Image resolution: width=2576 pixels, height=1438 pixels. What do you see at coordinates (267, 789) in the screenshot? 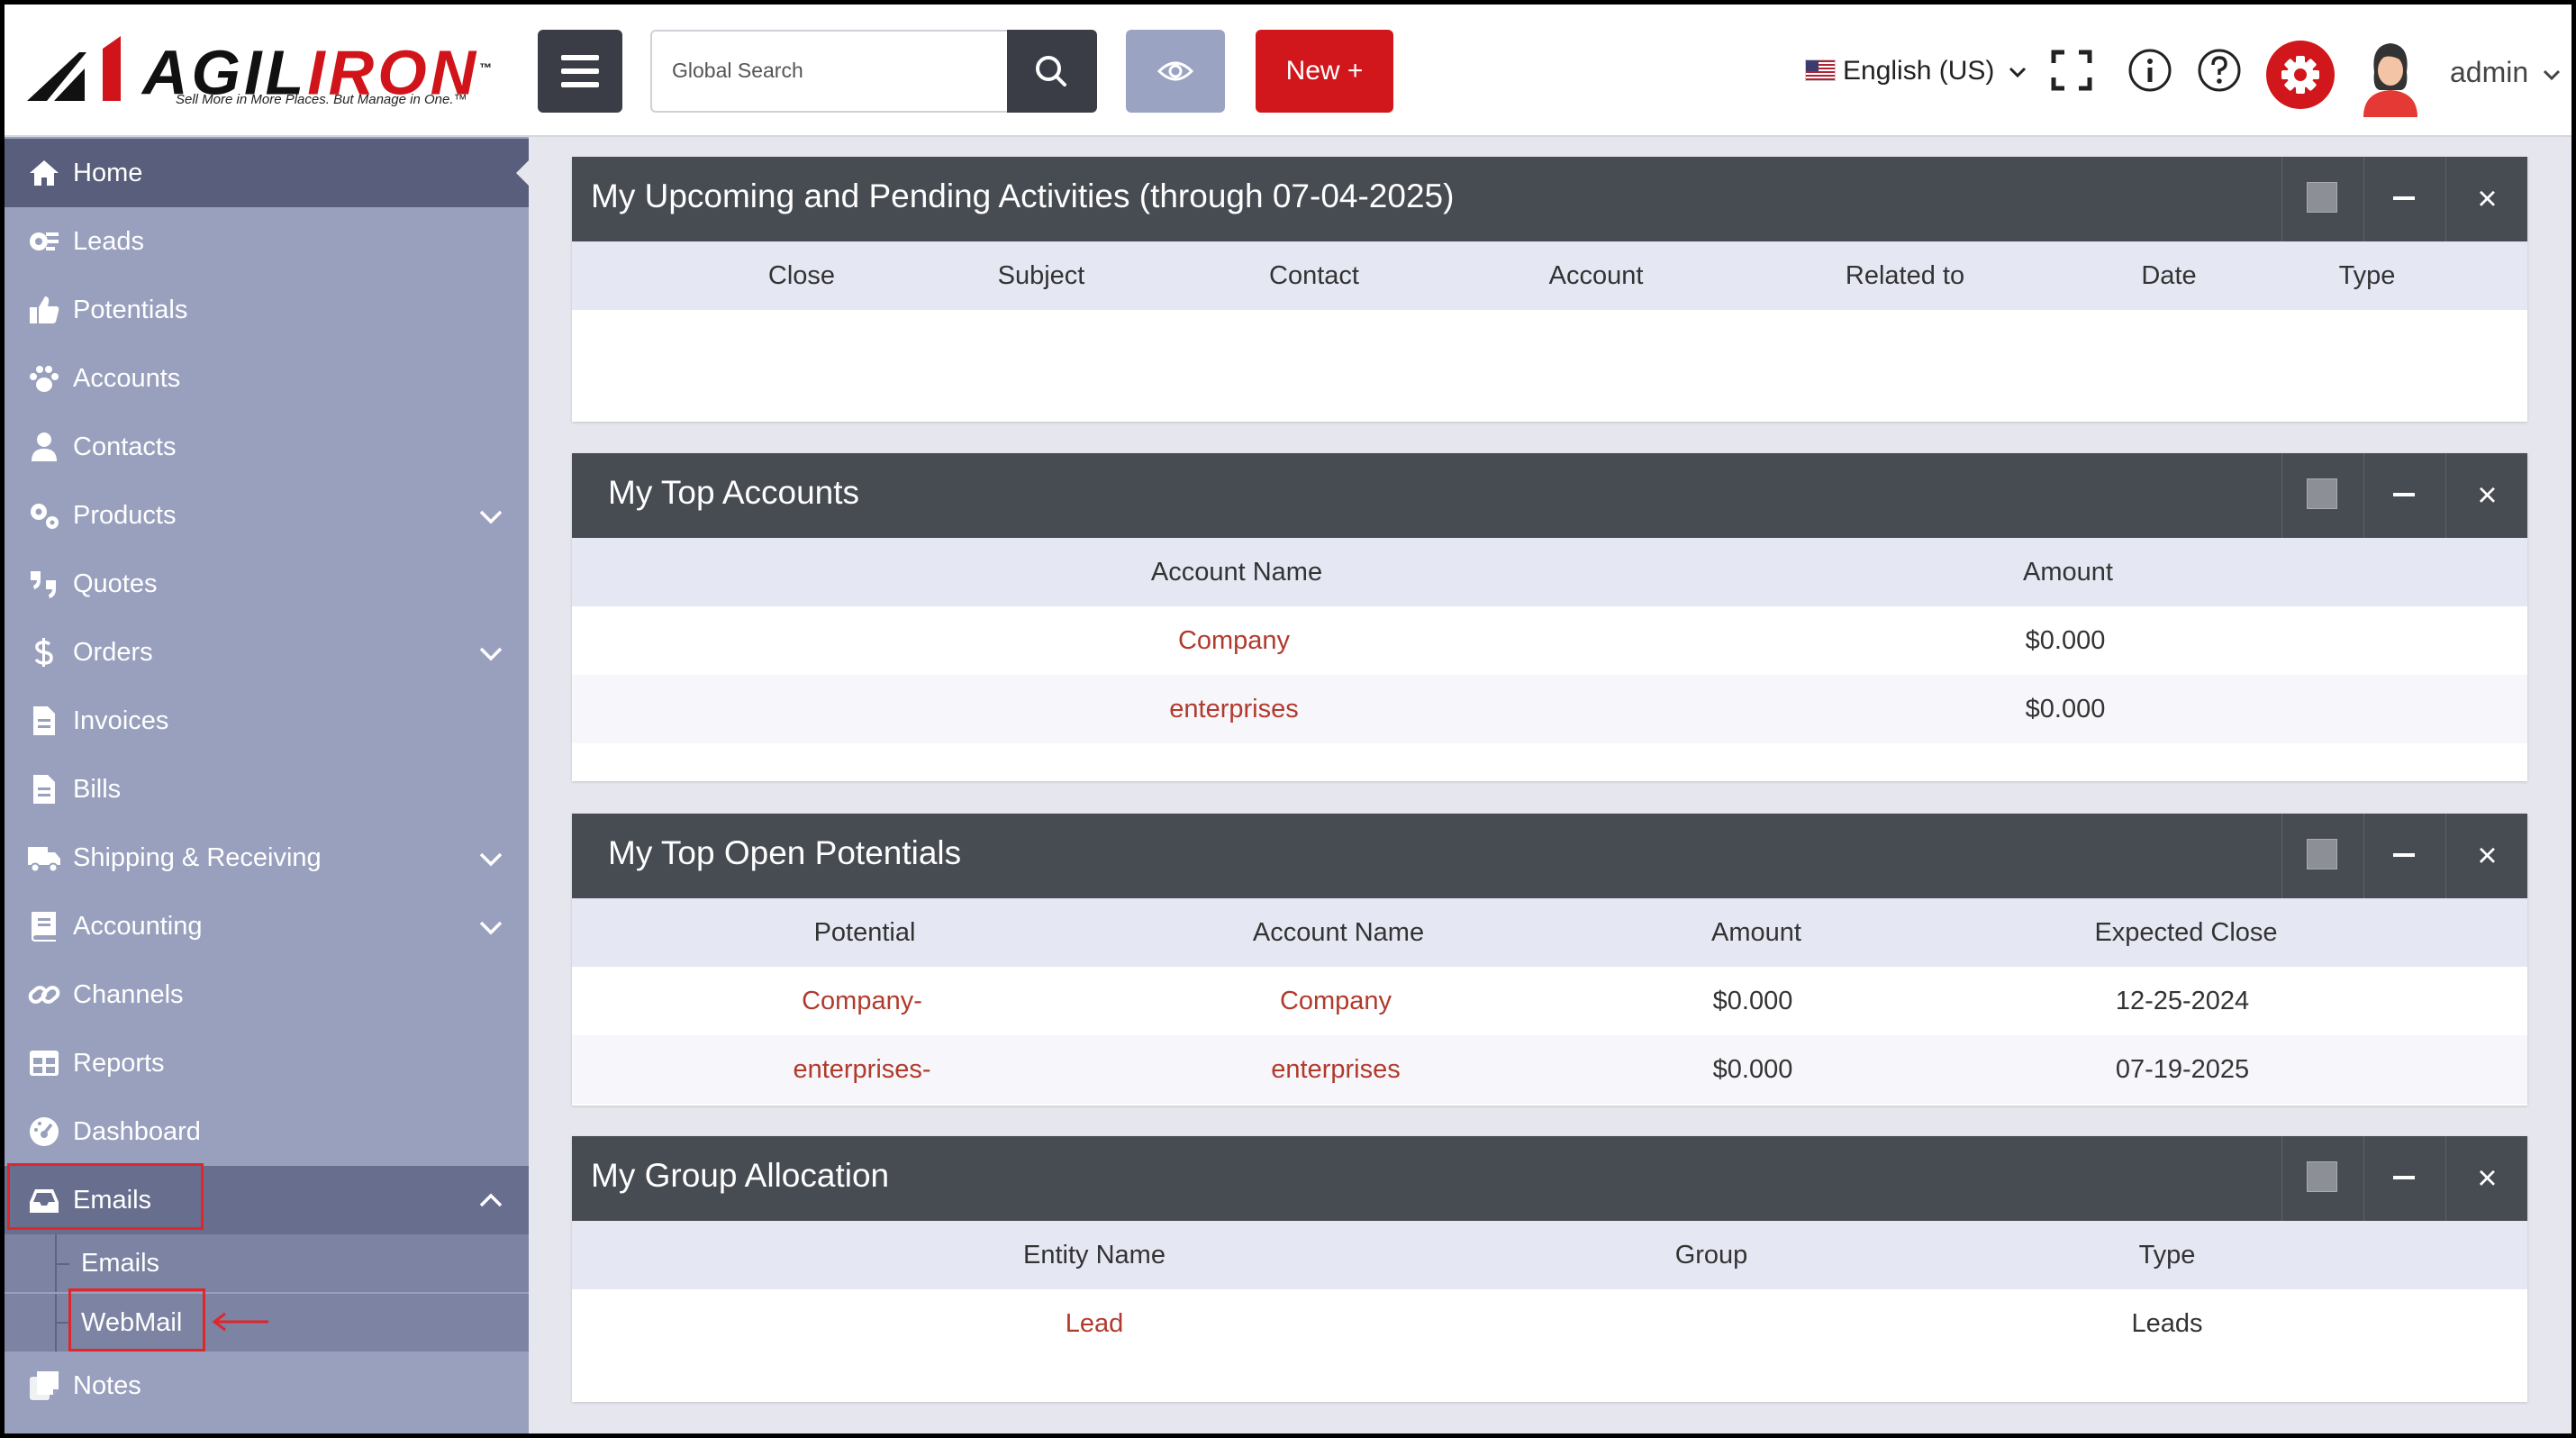
I see `sidebar-item-bills: Bills` at bounding box center [267, 789].